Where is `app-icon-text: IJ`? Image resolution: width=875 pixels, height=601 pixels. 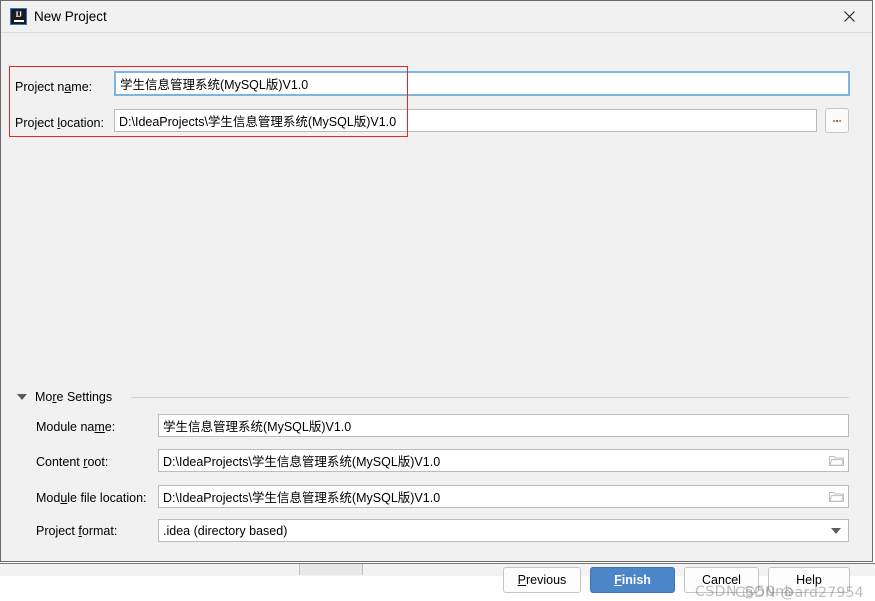
app-icon-text: IJ is located at coordinates (18, 14).